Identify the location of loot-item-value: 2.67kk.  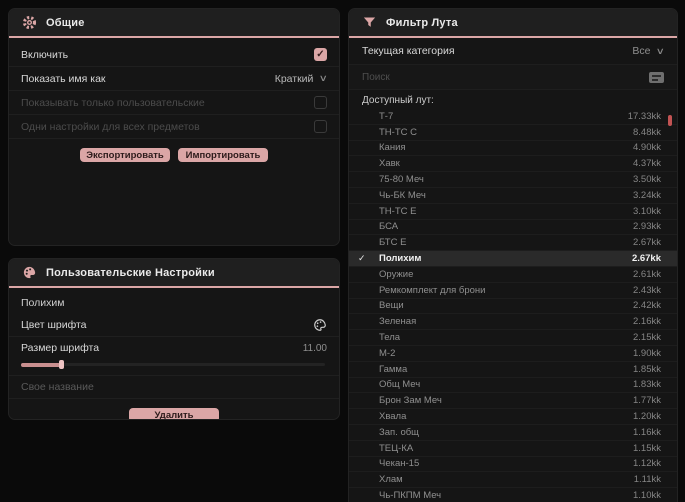
(647, 243).